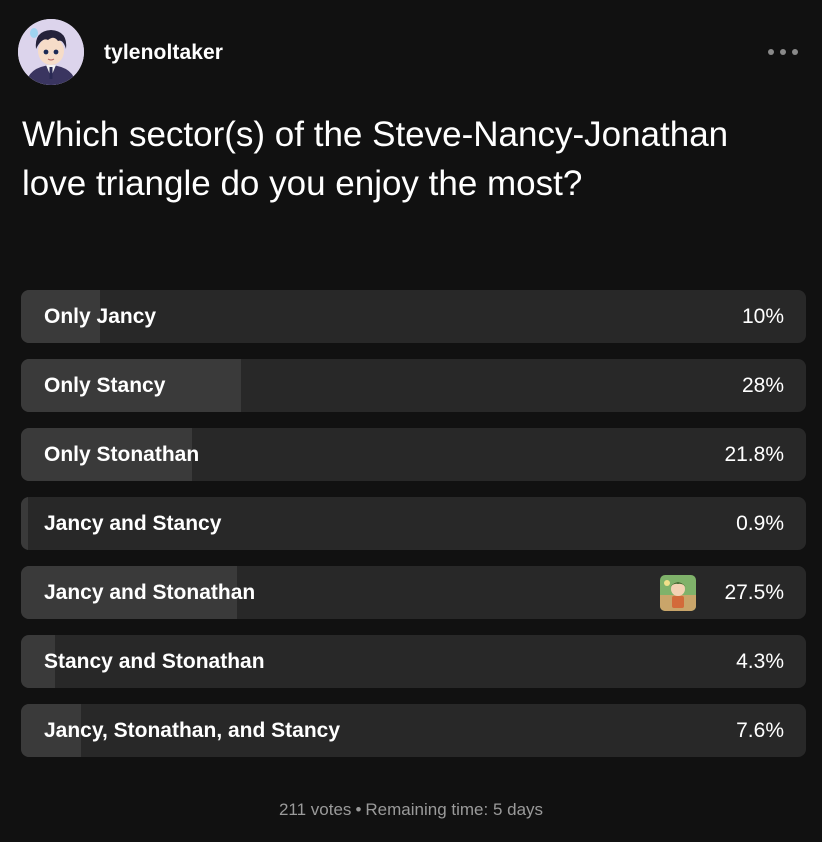 The width and height of the screenshot is (822, 842). I want to click on voter-avatar-icon, so click(678, 593).